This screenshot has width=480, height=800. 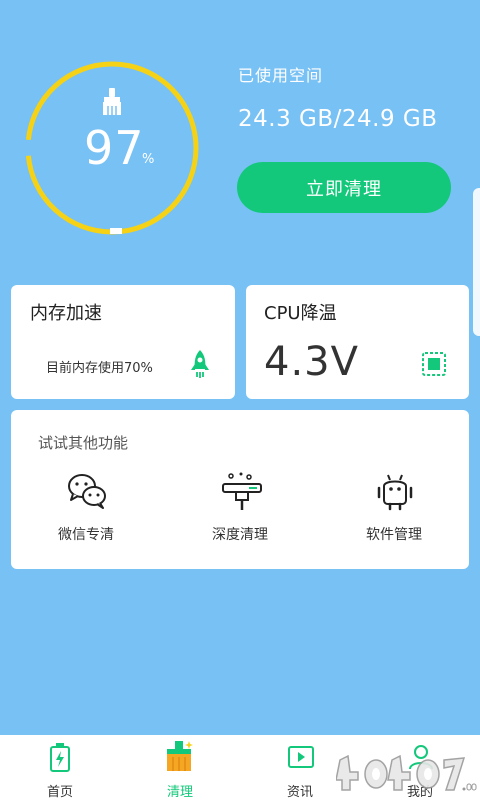 I want to click on nav-item-home: 首页, so click(x=60, y=767).